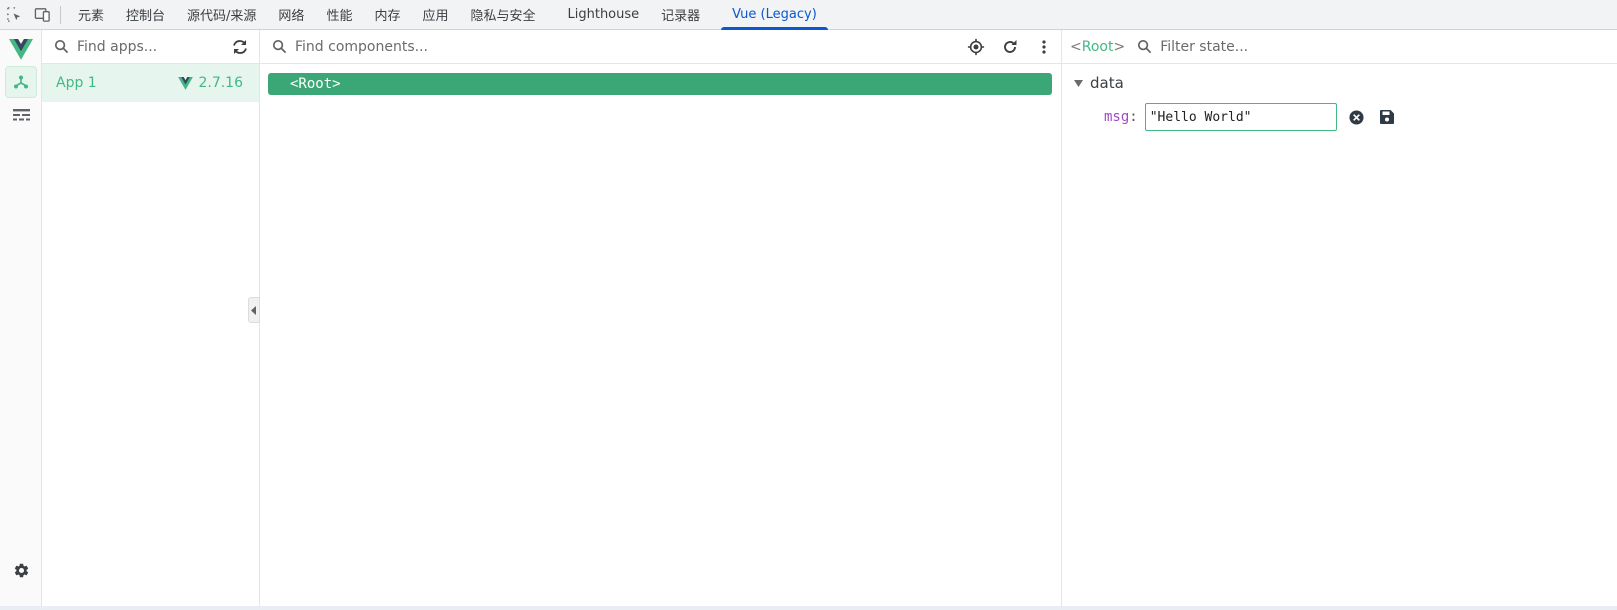 The width and height of the screenshot is (1617, 610). I want to click on tab-performance: 性能, so click(339, 15).